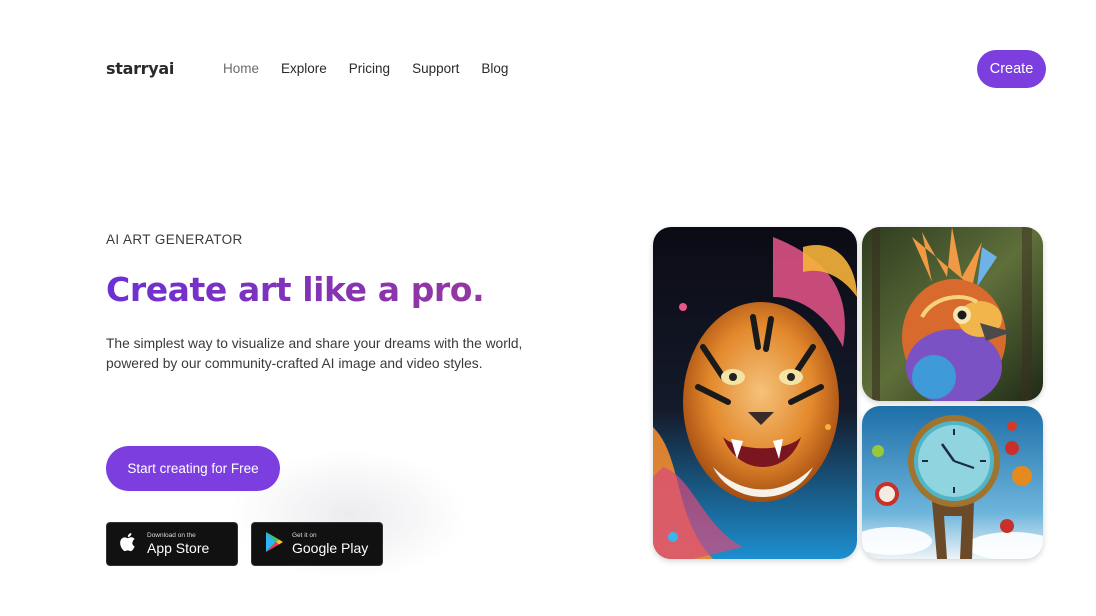 The width and height of the screenshot is (1096, 616). What do you see at coordinates (171, 535) in the screenshot?
I see `app-store-small-text: Download on the` at bounding box center [171, 535].